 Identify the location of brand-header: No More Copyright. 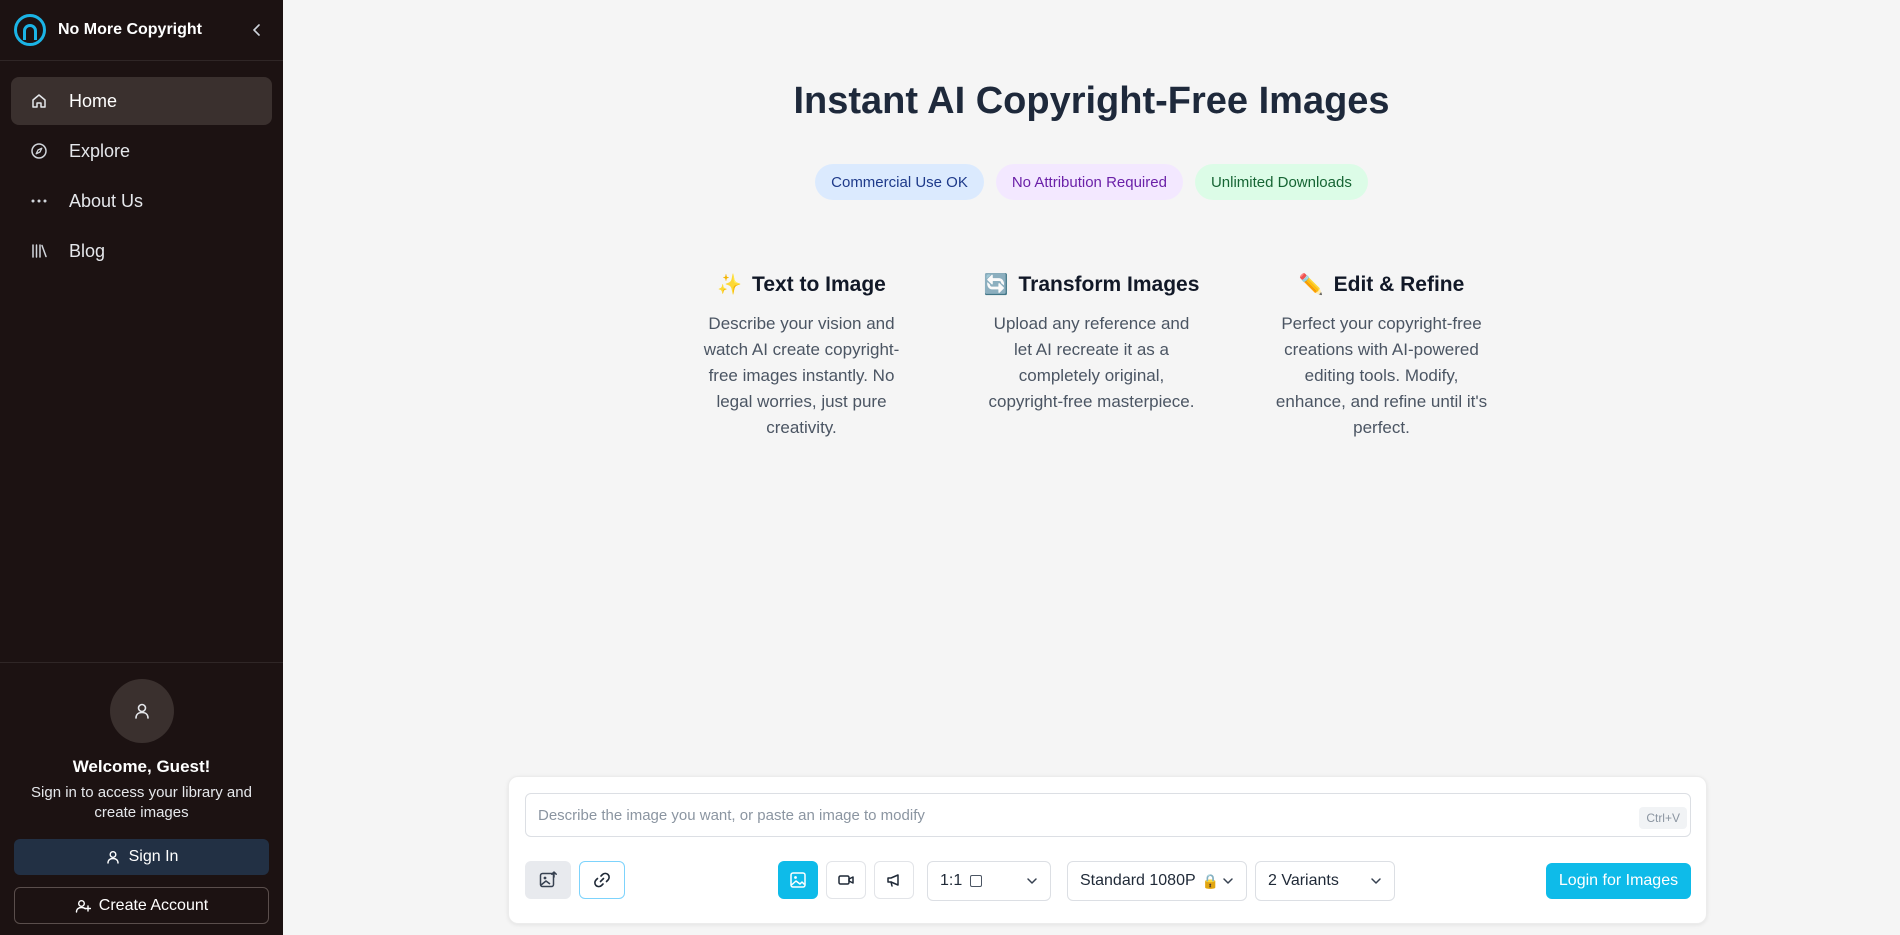
(141, 30).